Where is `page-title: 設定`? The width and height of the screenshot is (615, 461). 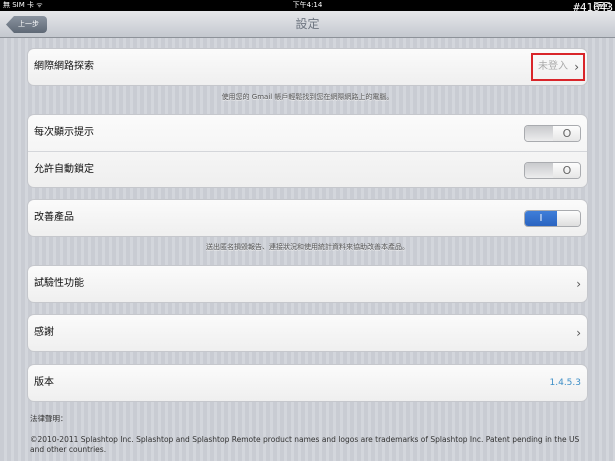 page-title: 設定 is located at coordinates (307, 24).